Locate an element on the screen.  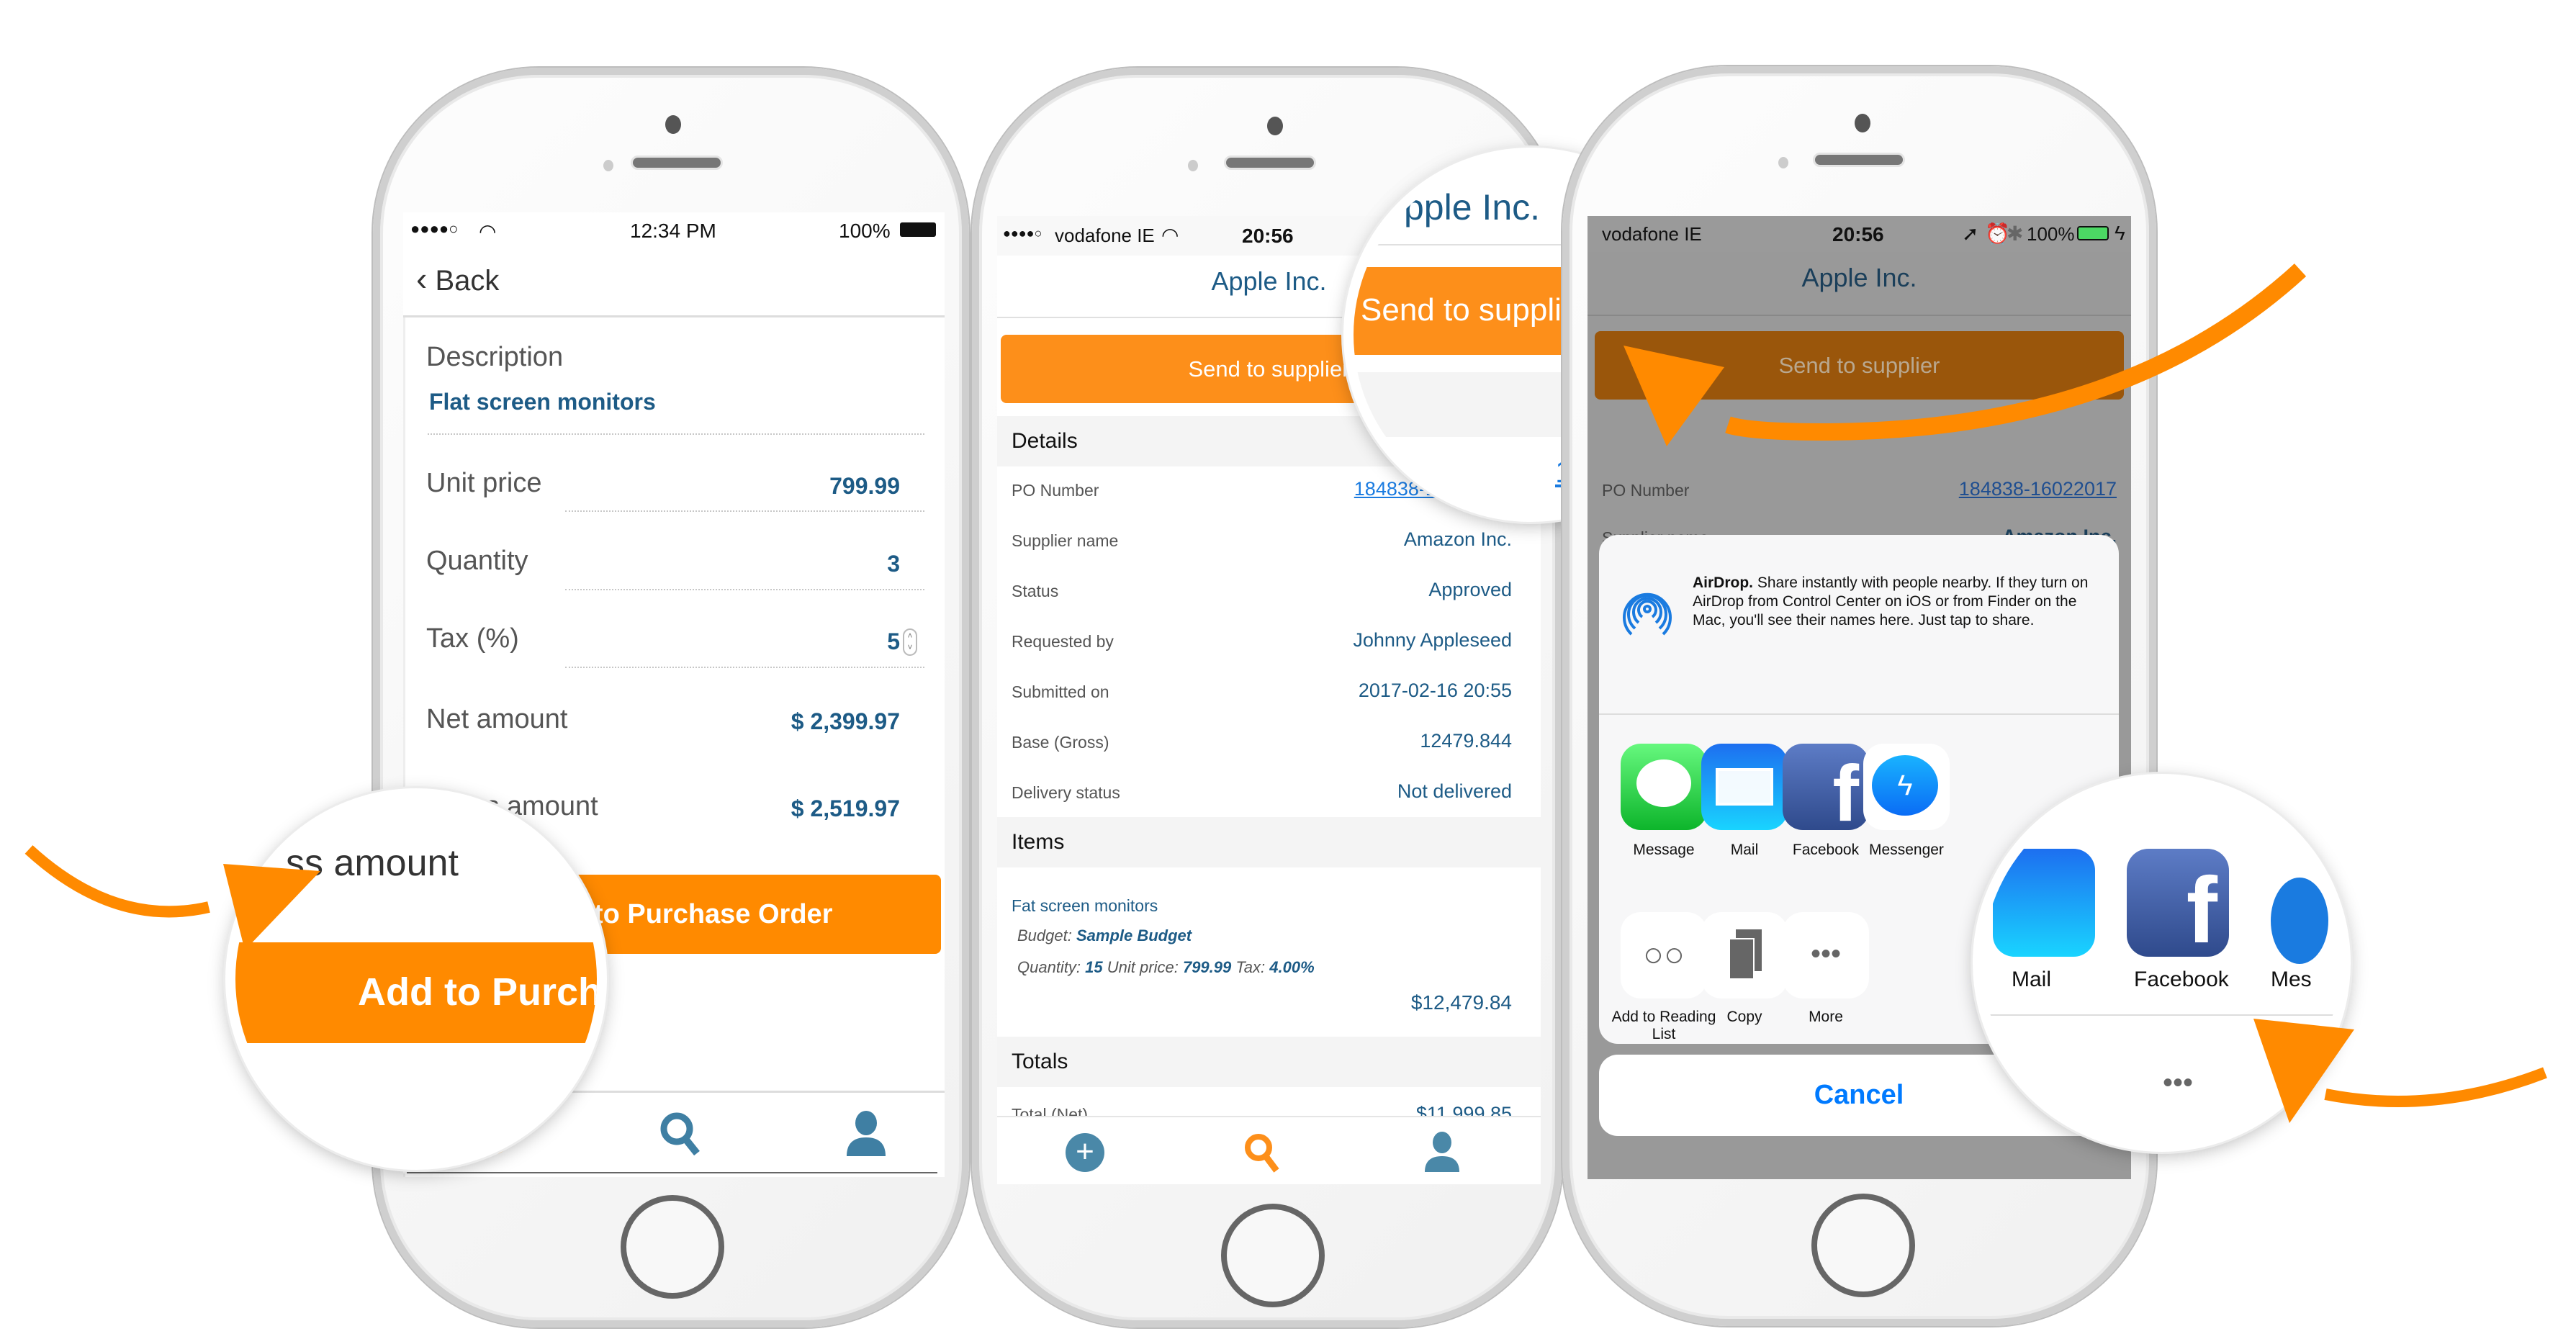
arrow-top-right is located at coordinates (2016, 352).